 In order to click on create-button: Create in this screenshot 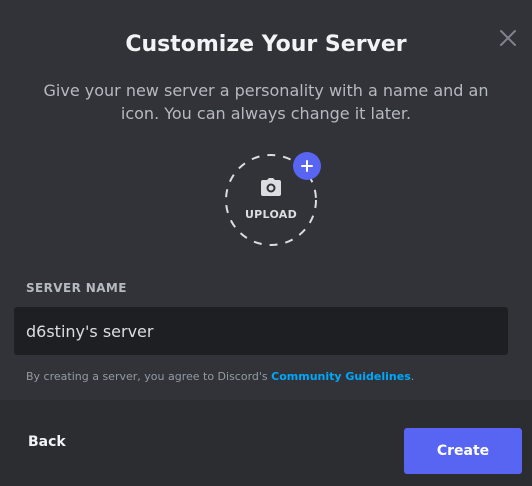, I will do `click(463, 451)`.